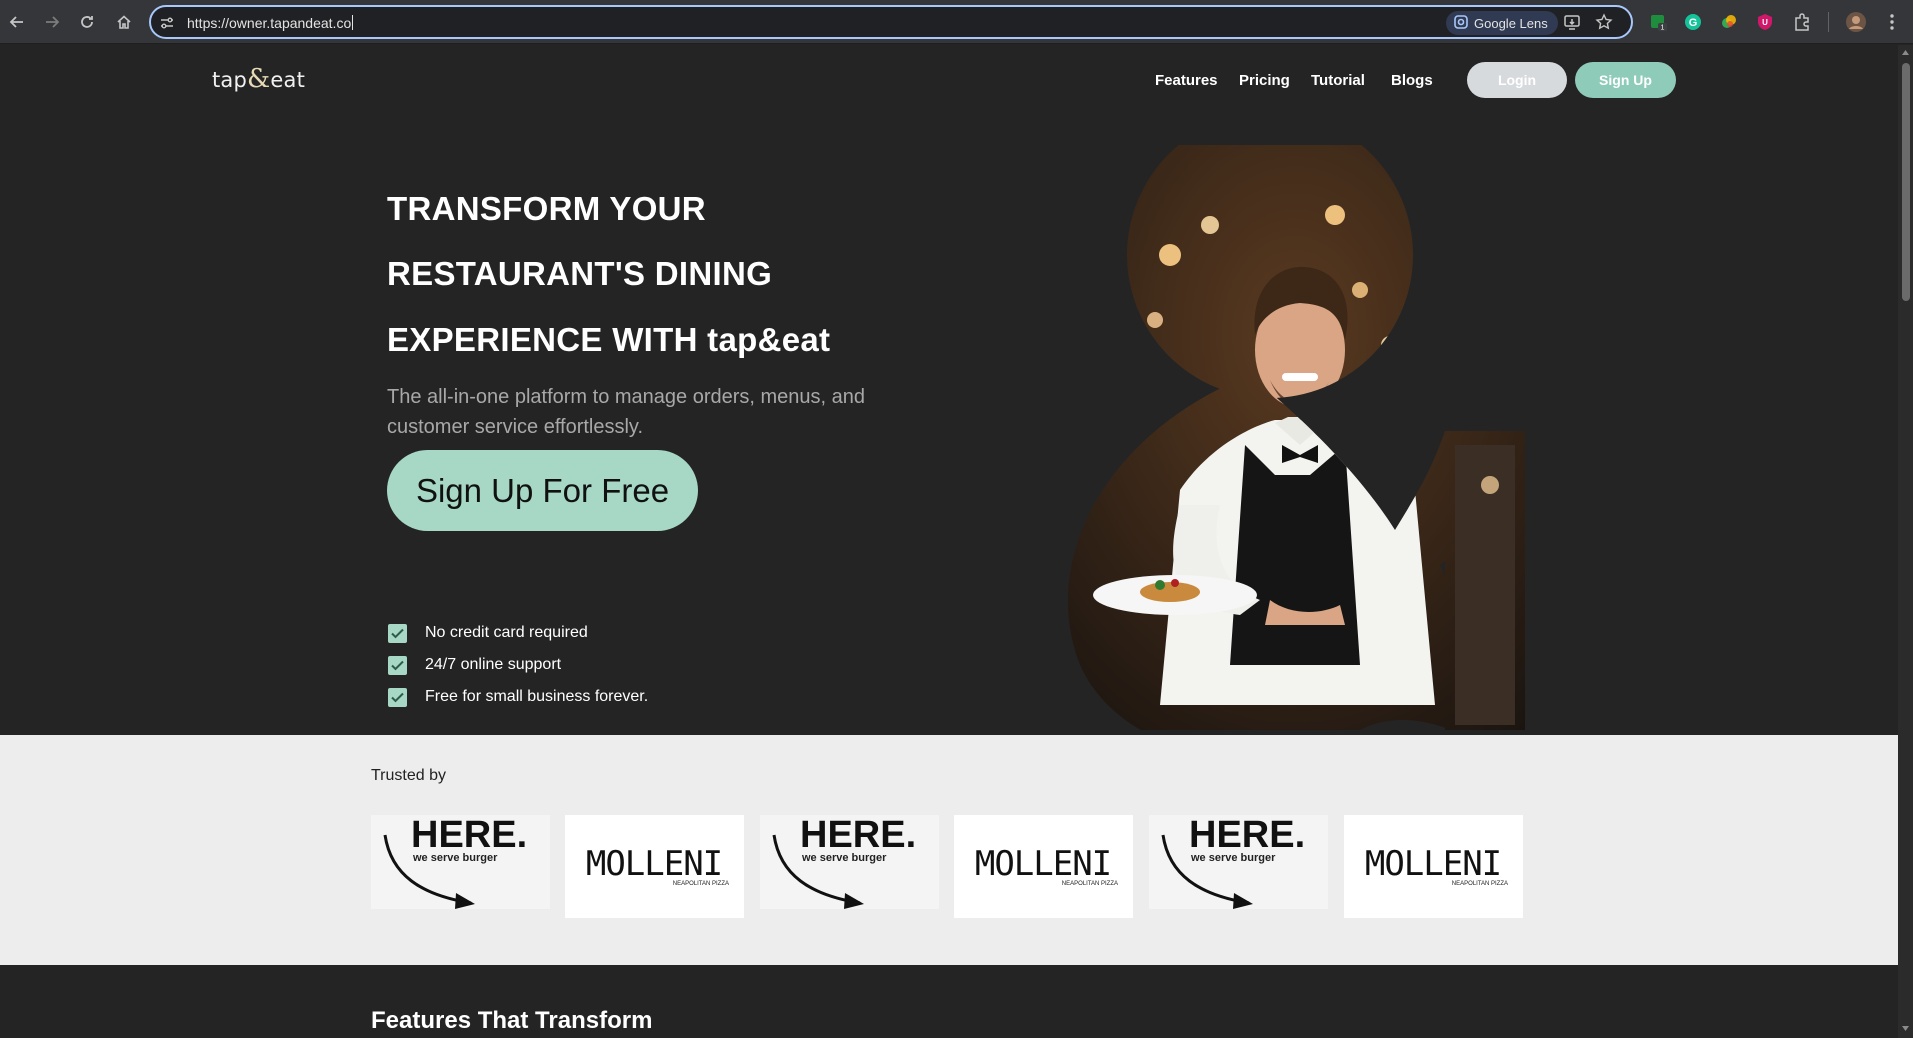 This screenshot has width=1913, height=1038. Describe the element at coordinates (1663, 28) in the screenshot. I see `svg-text: 1` at that location.